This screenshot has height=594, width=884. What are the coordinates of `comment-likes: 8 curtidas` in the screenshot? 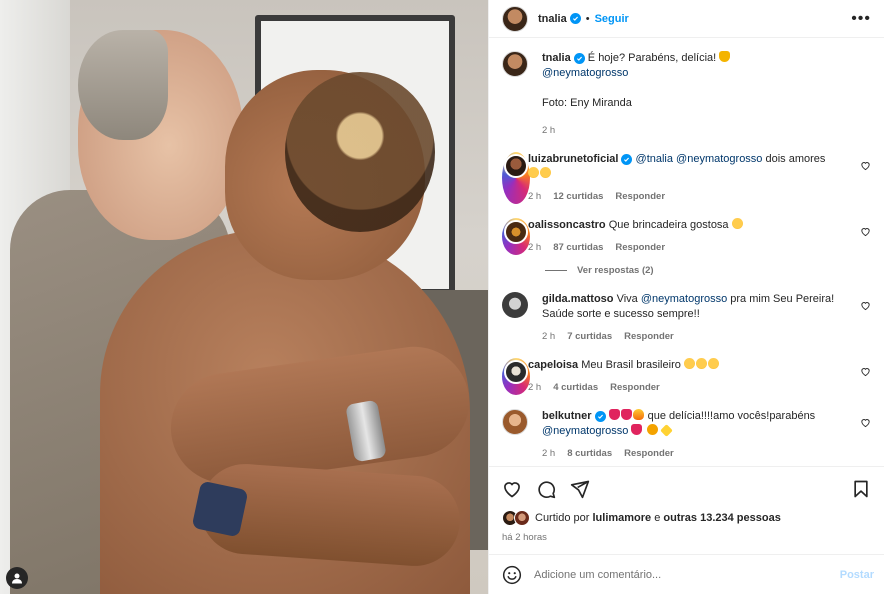 It's located at (589, 453).